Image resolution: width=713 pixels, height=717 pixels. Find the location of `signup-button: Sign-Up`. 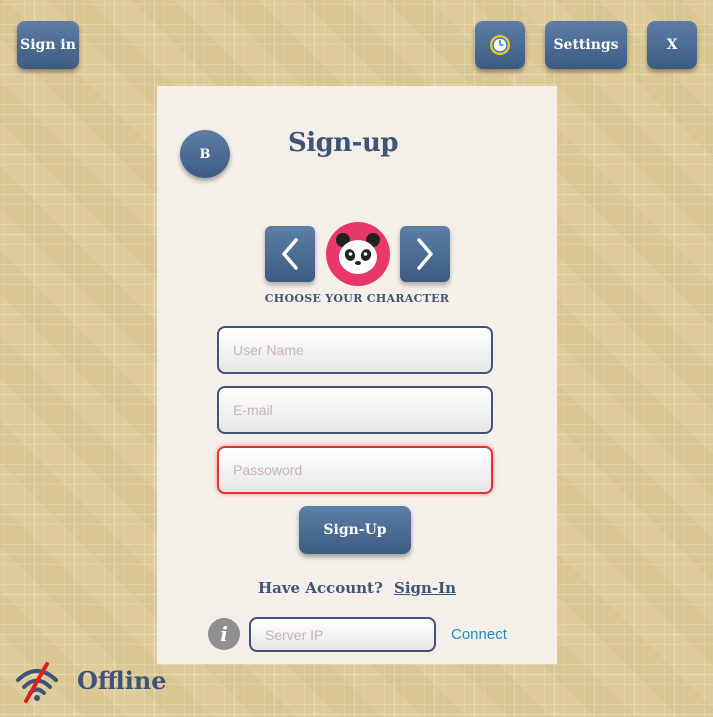

signup-button: Sign-Up is located at coordinates (355, 530).